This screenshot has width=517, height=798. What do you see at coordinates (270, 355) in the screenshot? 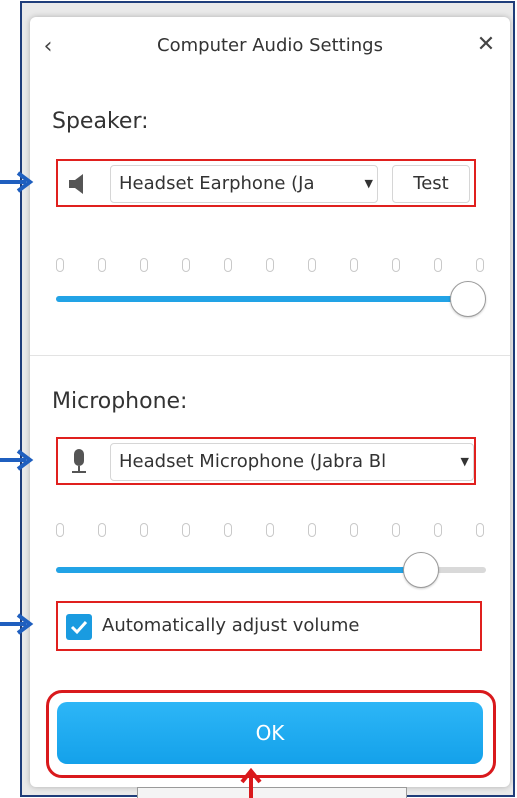
I see `section-divider` at bounding box center [270, 355].